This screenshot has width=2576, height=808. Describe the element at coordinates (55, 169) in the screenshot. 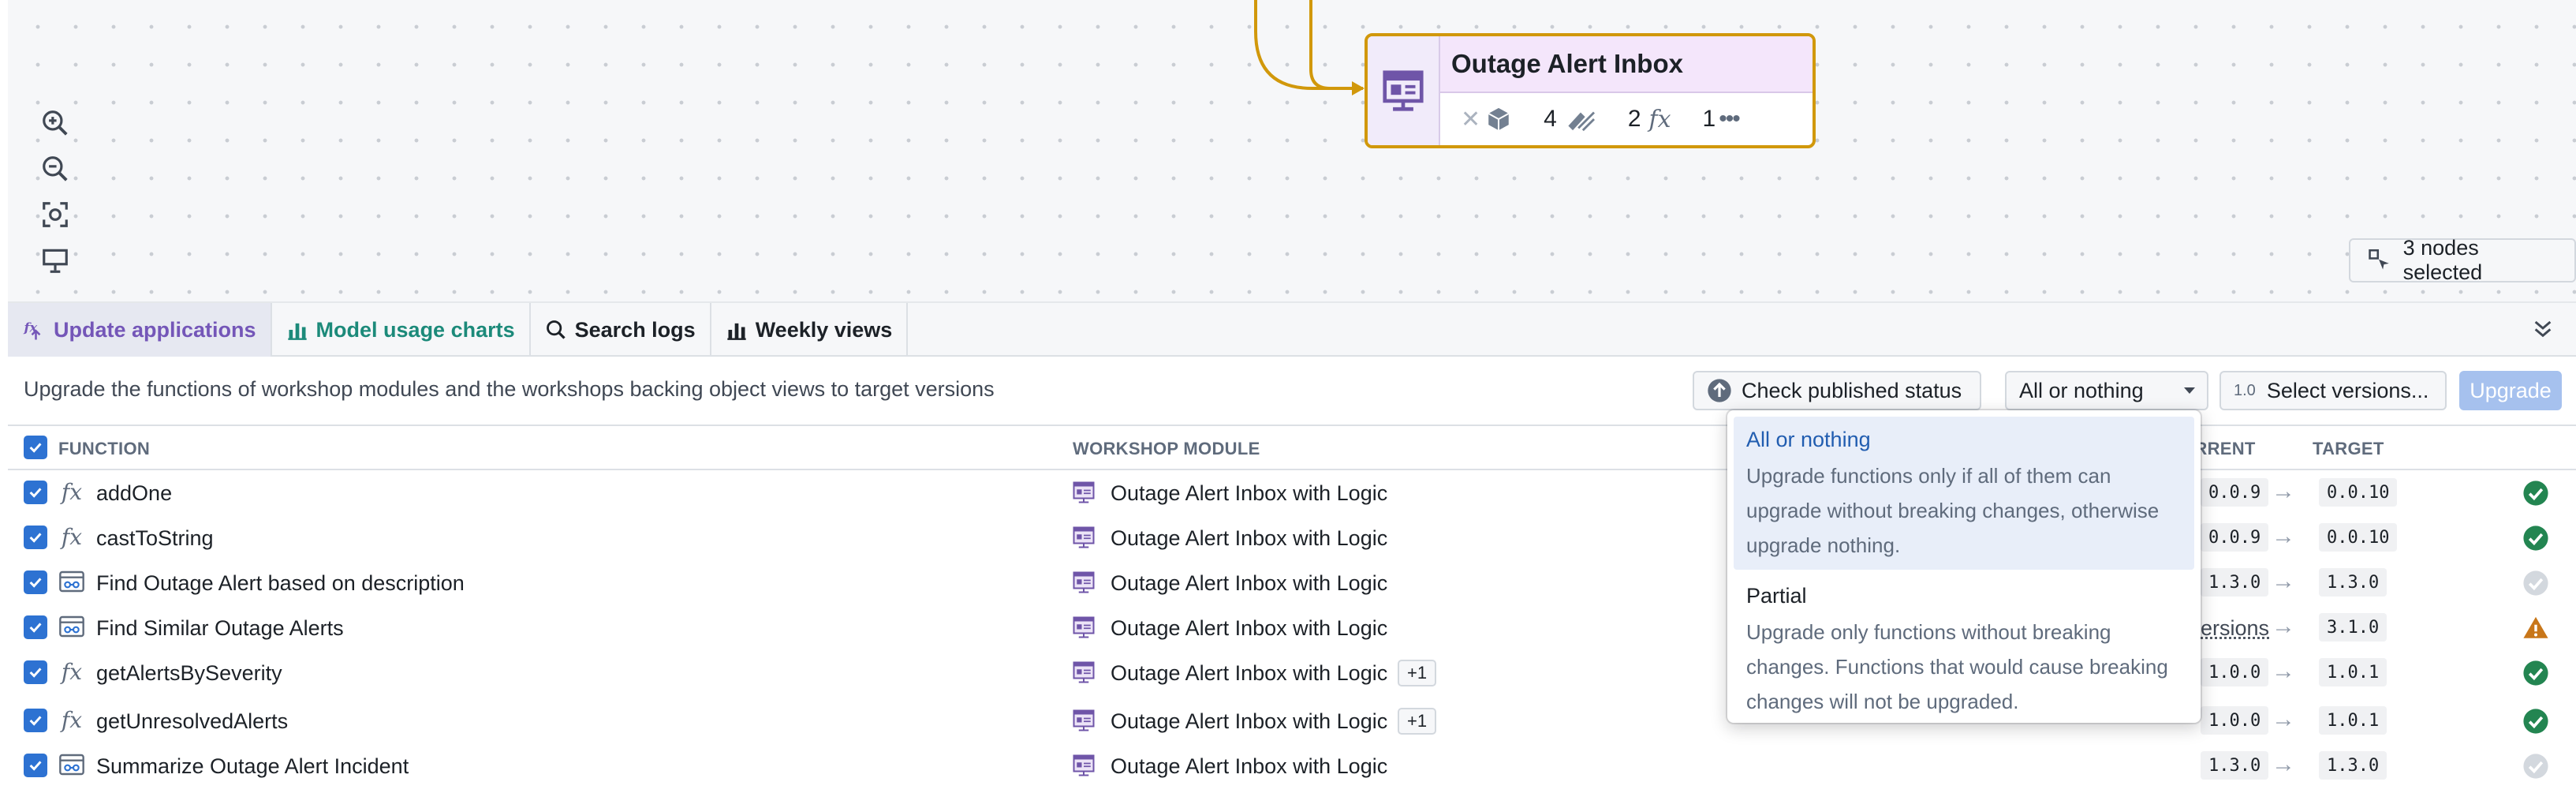

I see `zoom-out-icon` at that location.